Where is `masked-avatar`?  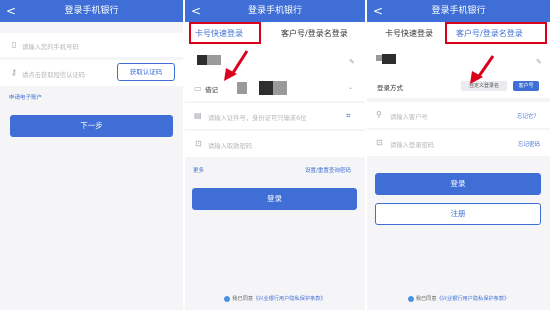 masked-avatar is located at coordinates (202, 60).